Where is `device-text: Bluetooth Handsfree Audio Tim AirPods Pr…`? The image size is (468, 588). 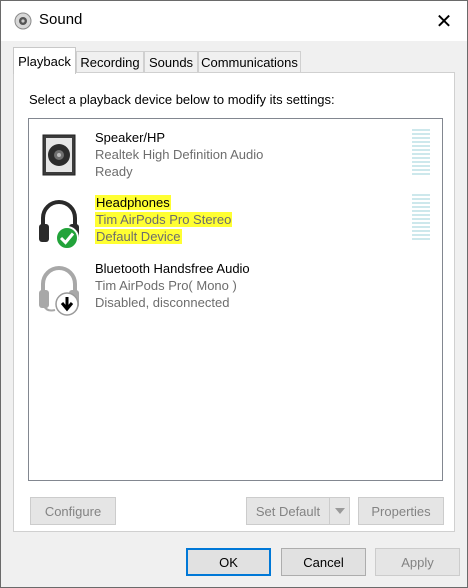
device-text: Bluetooth Handsfree Audio Tim AirPods Pr… is located at coordinates (172, 285).